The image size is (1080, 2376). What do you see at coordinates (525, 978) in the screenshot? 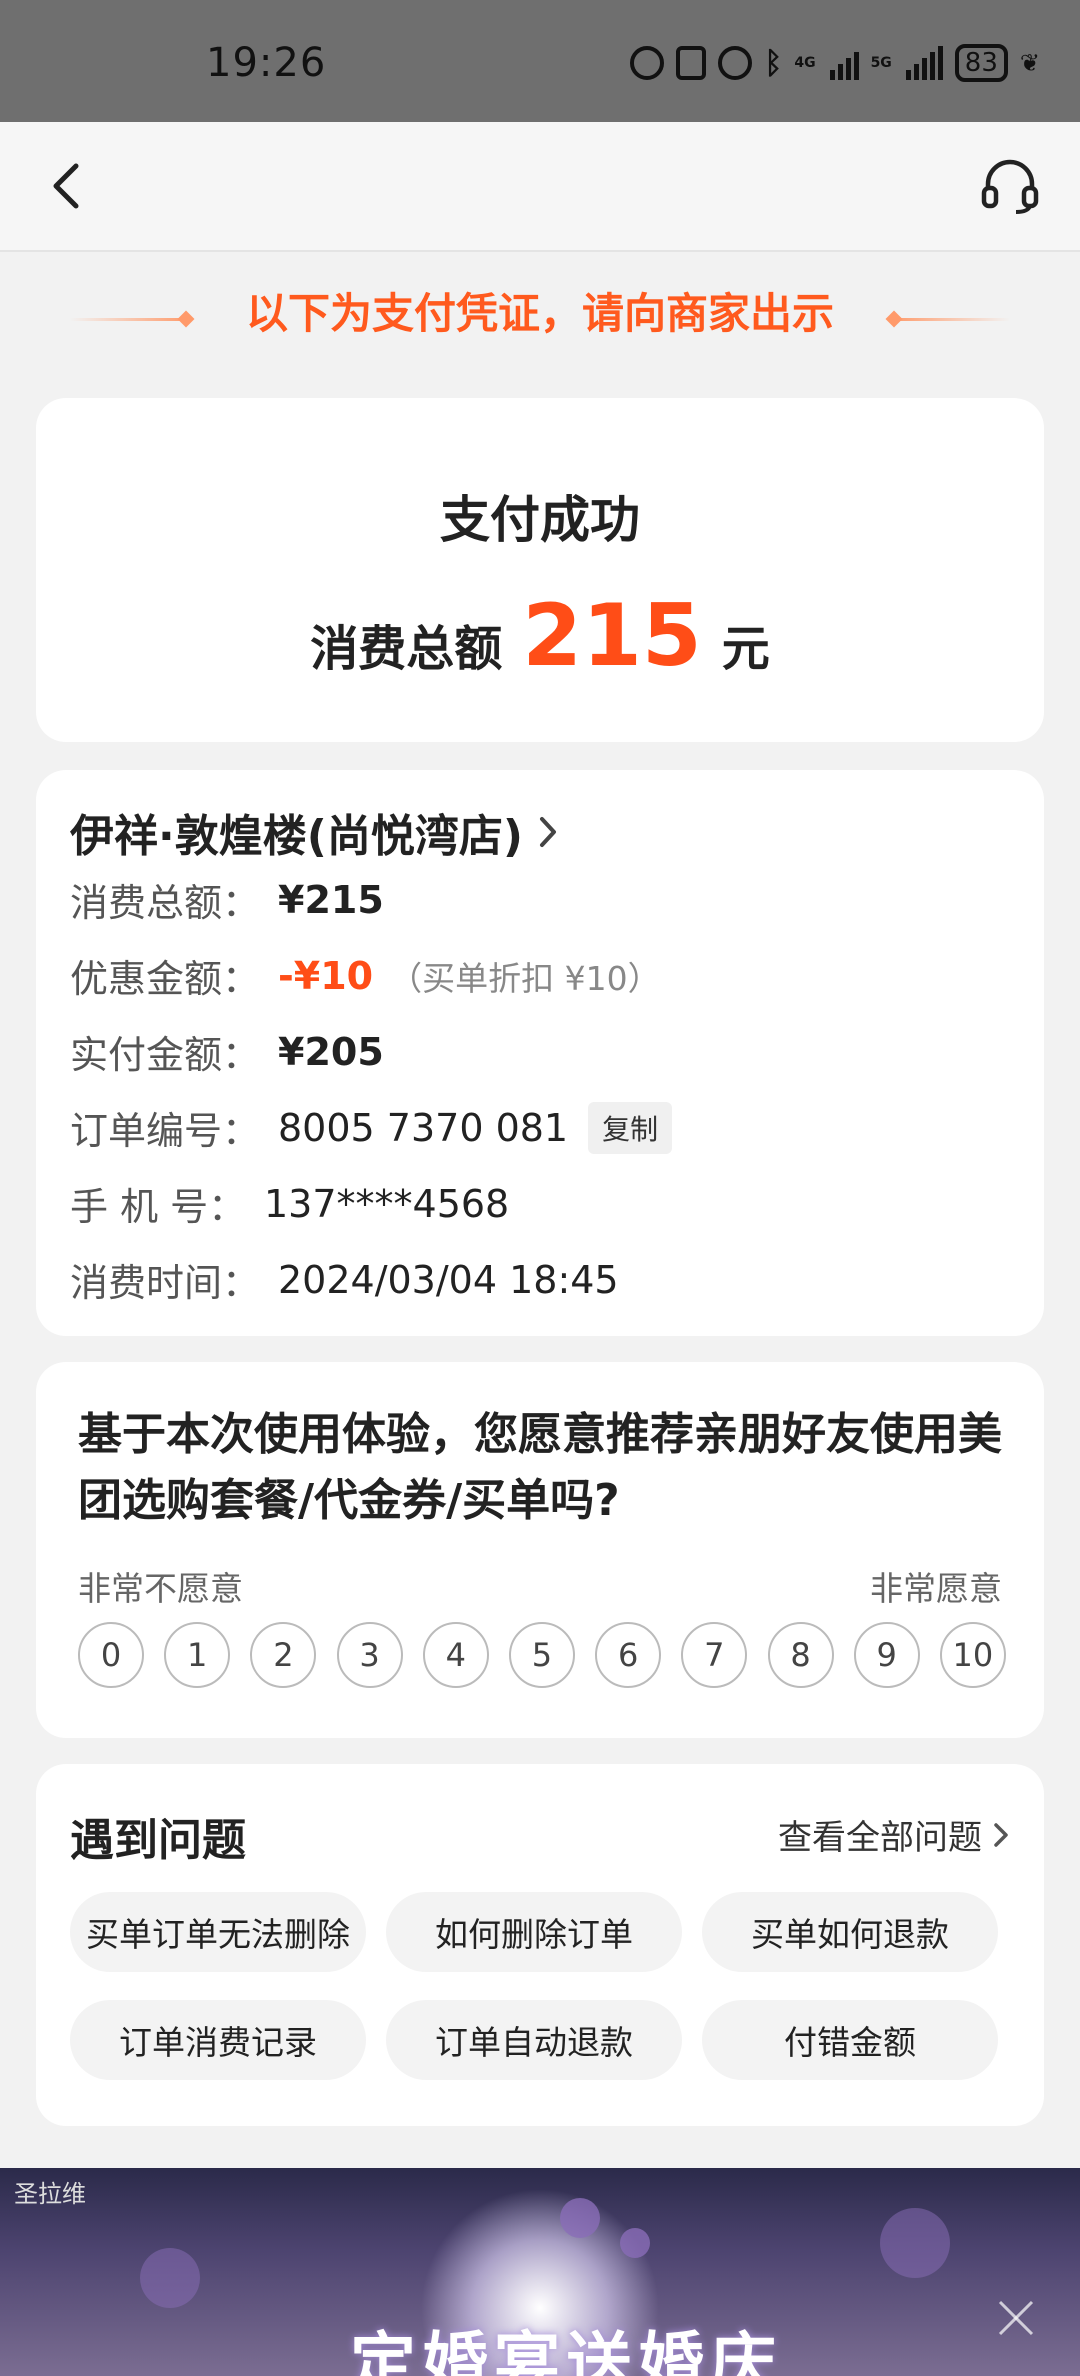
I see `discount-note: （买单折扣 ¥10）` at bounding box center [525, 978].